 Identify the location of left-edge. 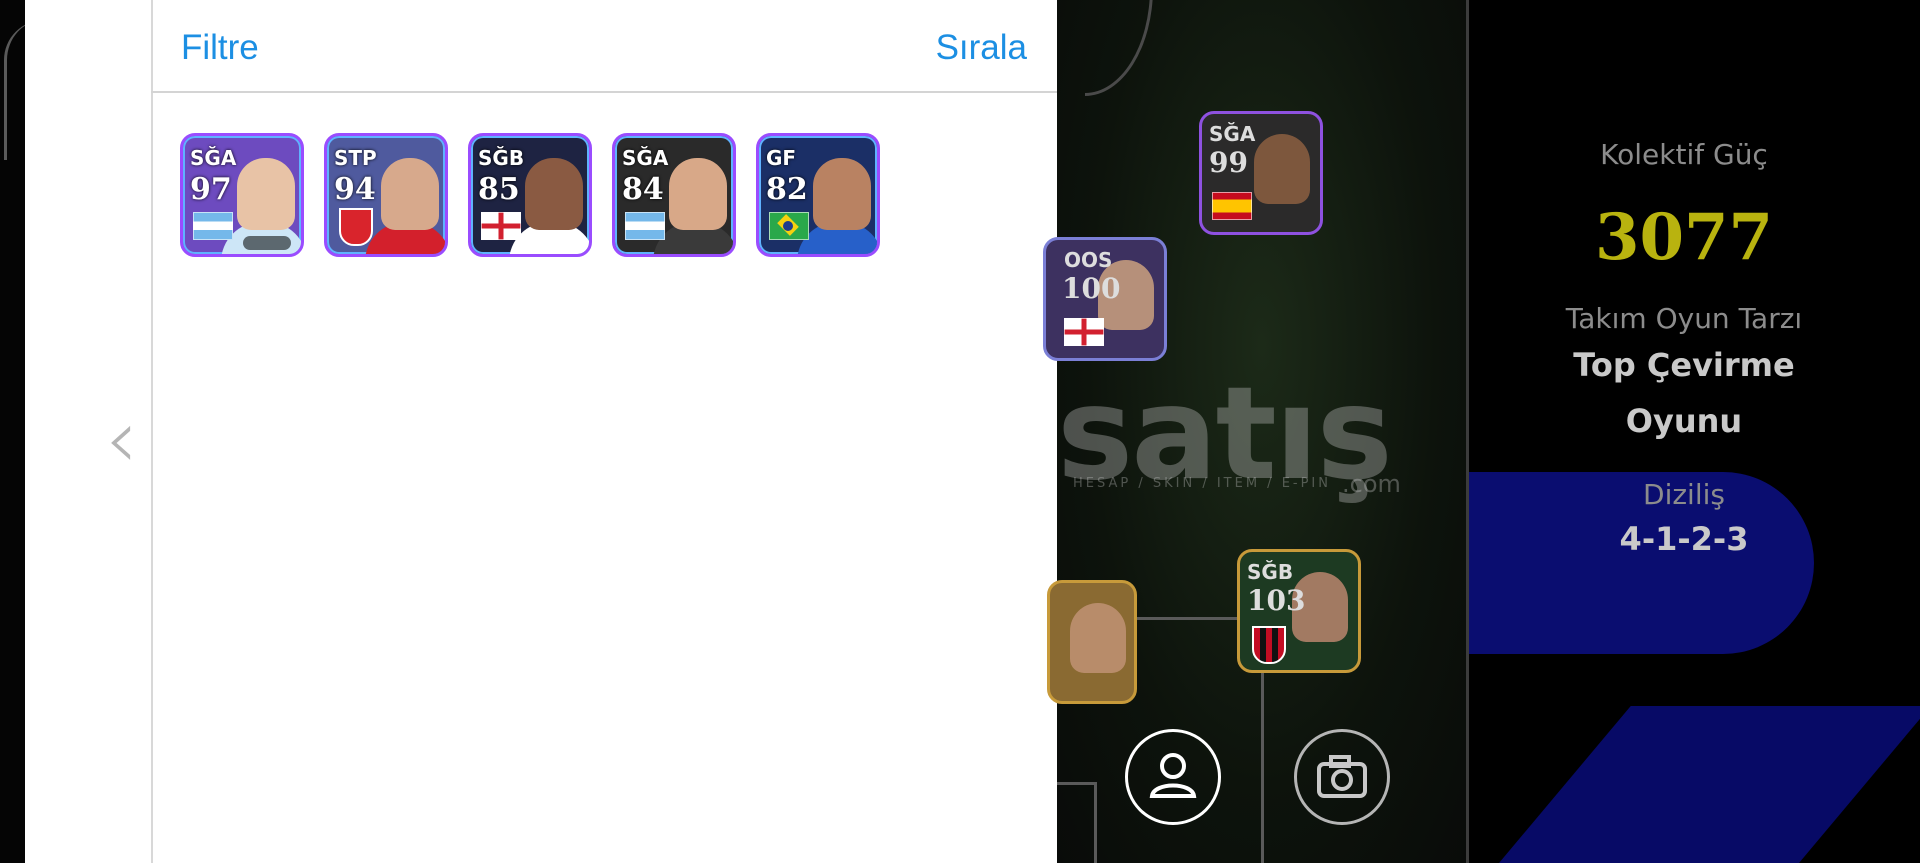
(12, 431).